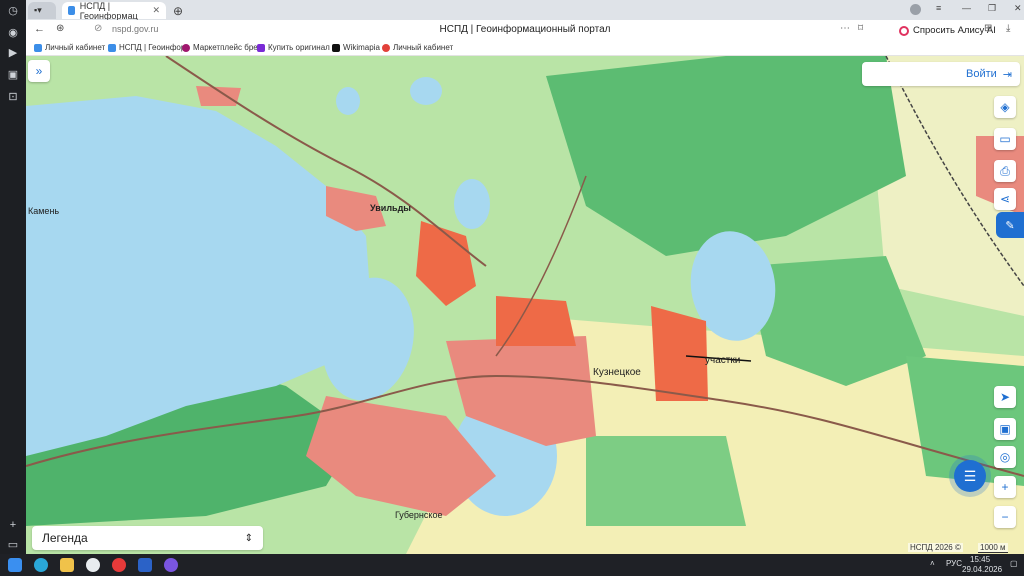 Image resolution: width=1024 pixels, height=576 pixels. I want to click on scale-bar: 1000 м, so click(993, 548).